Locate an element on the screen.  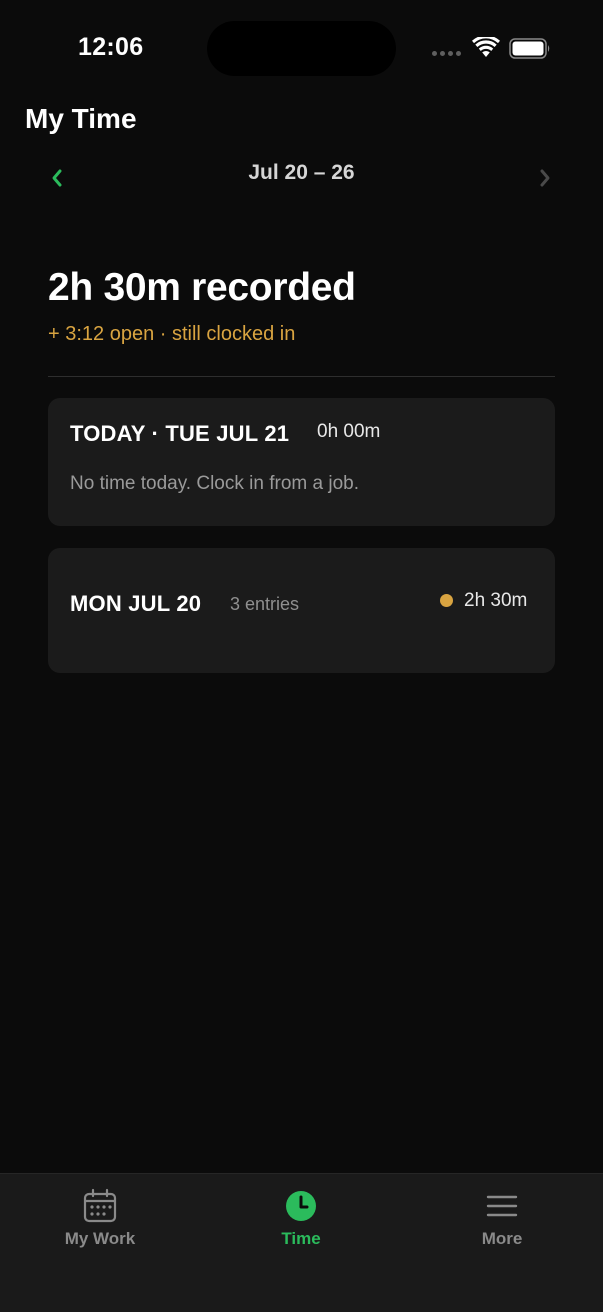
tab-label: Time is located at coordinates (301, 1238).